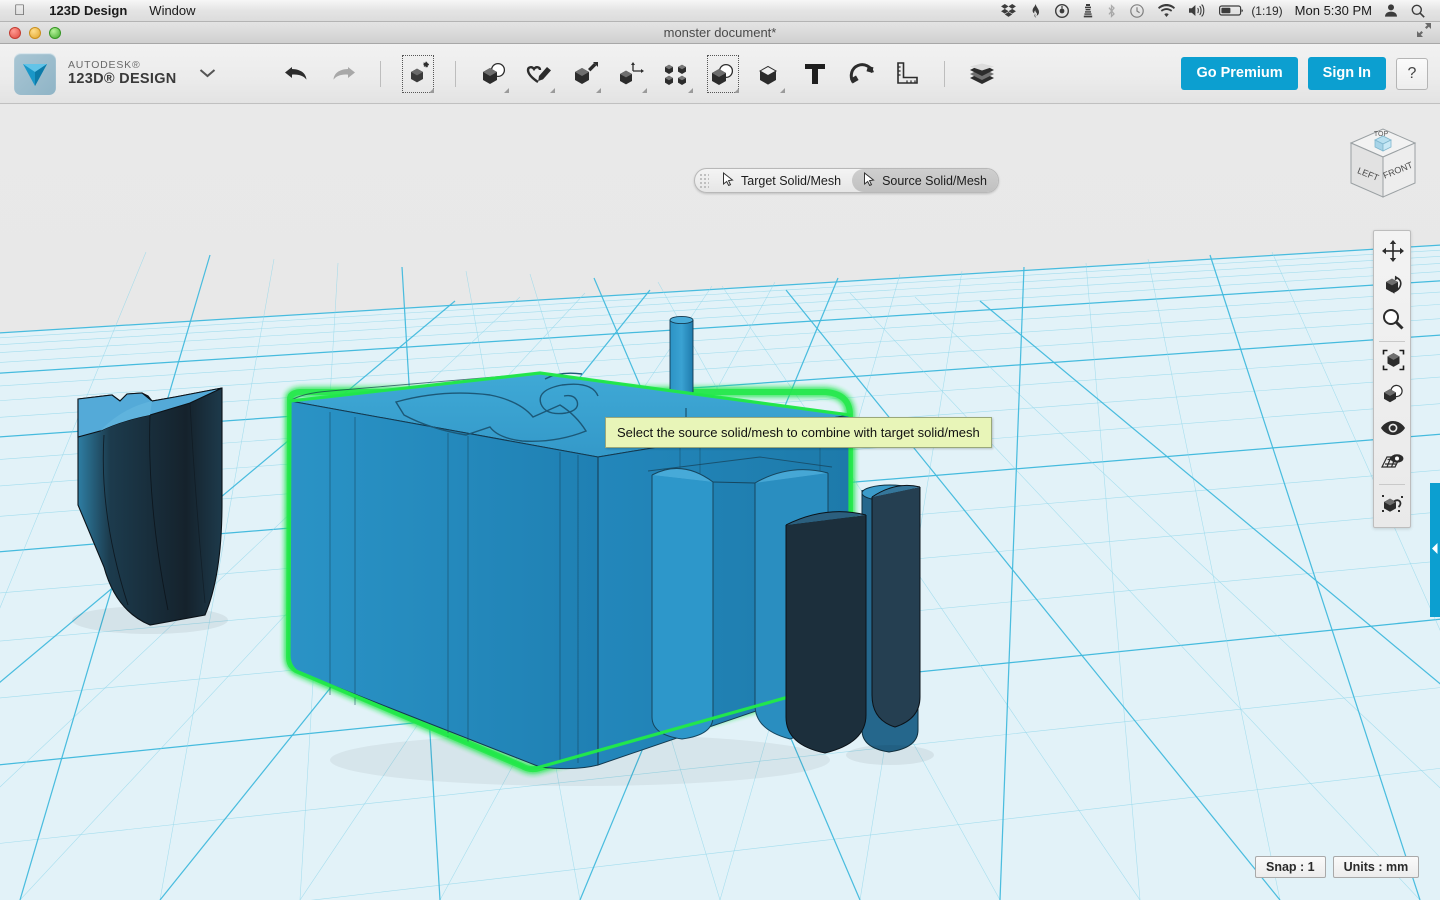  I want to click on units-status: Units : mm, so click(1376, 867).